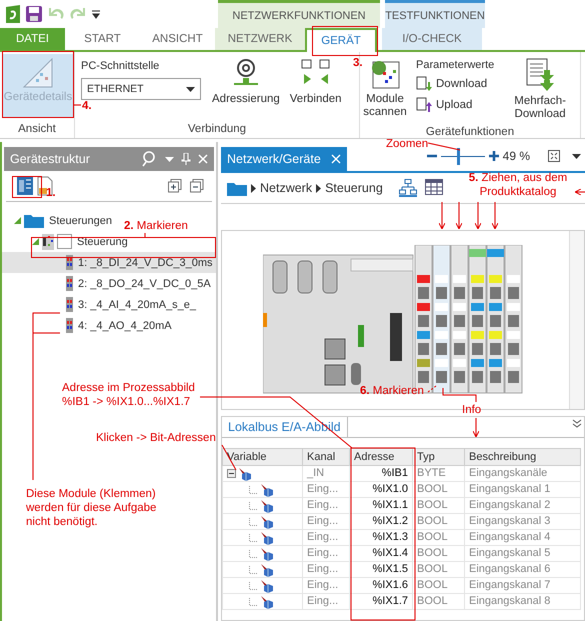  Describe the element at coordinates (197, 186) in the screenshot. I see `collapse-all-icon` at that location.